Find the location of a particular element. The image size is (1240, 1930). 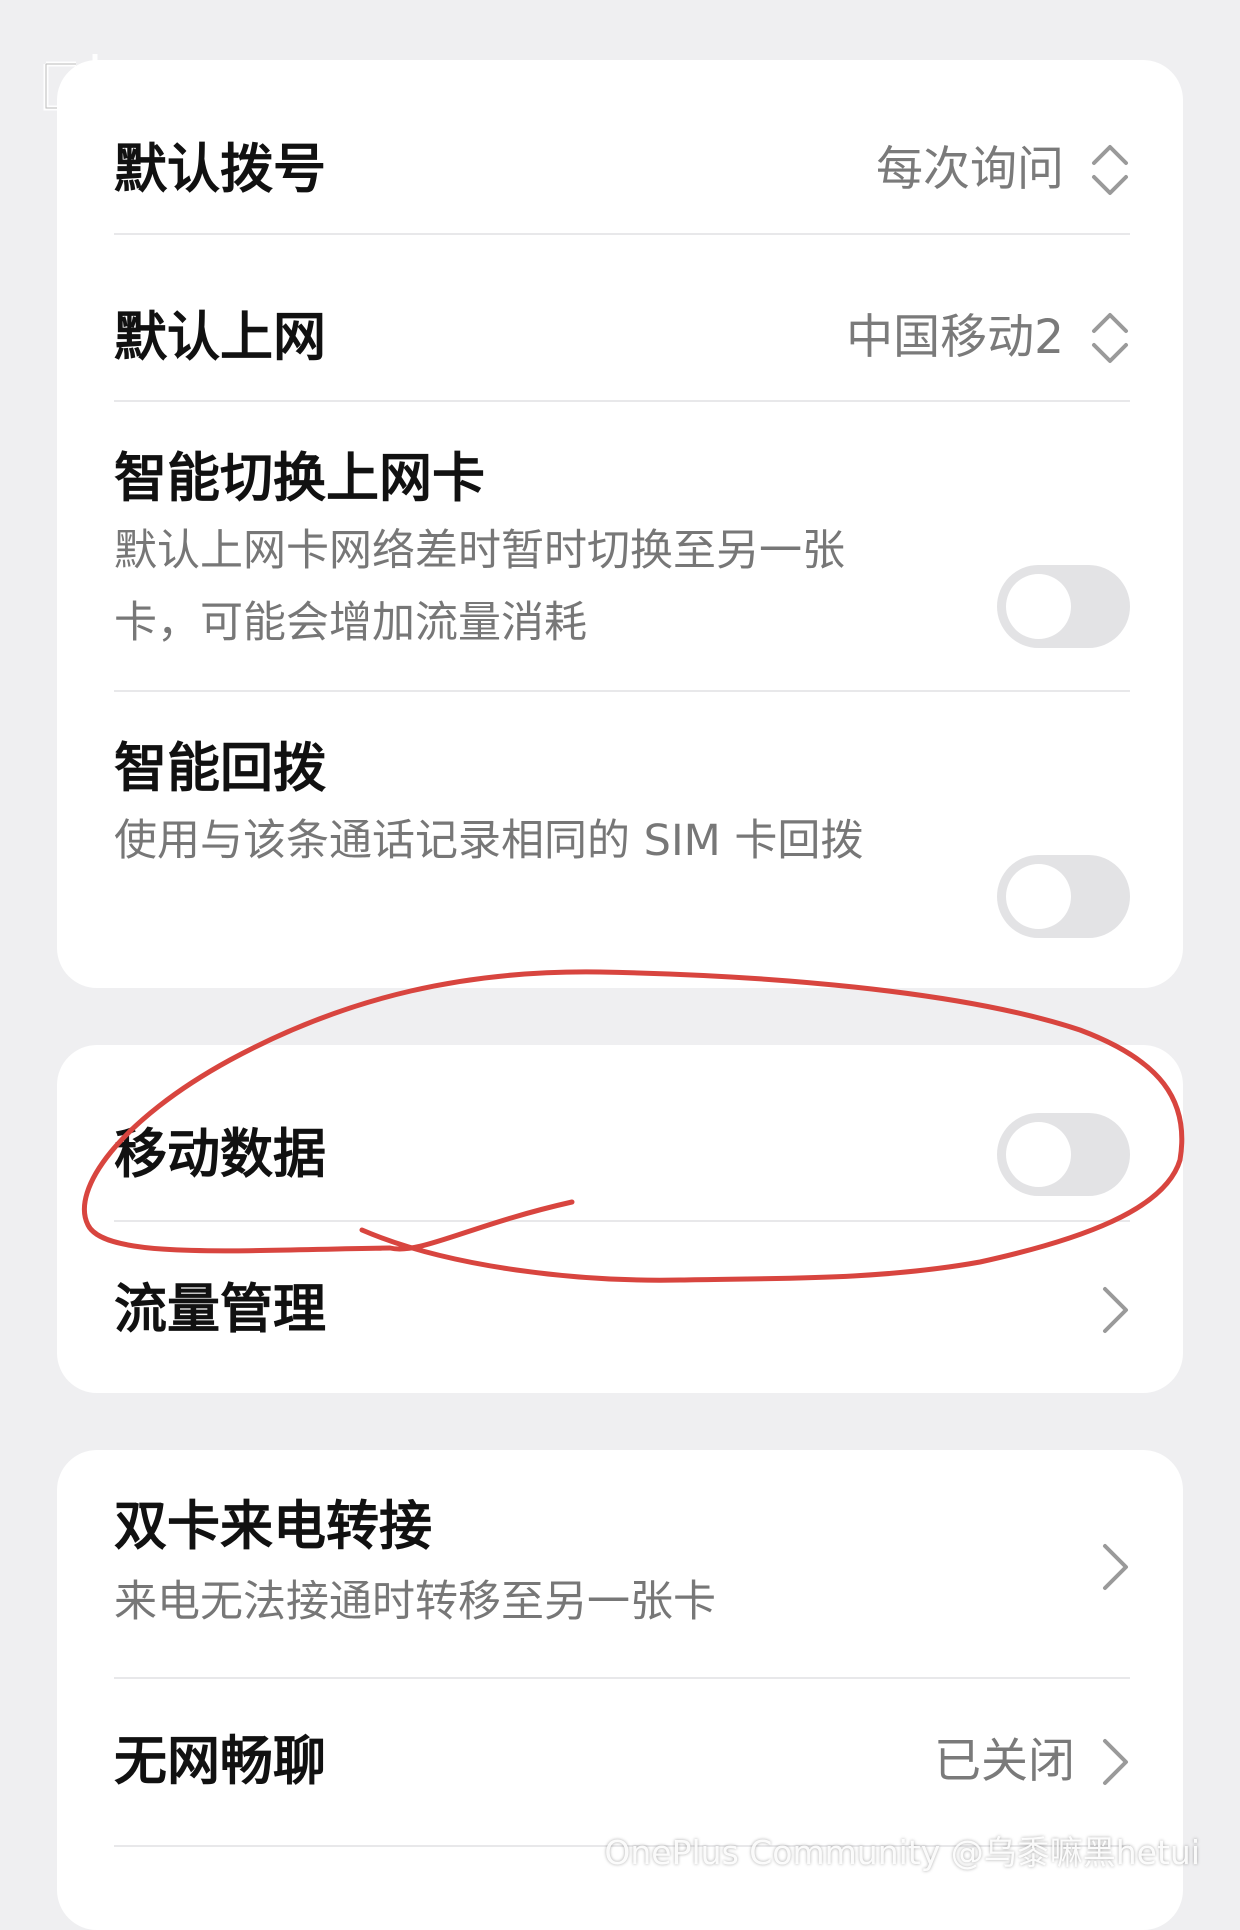

data-management-row: 流量管理 is located at coordinates (622, 1310).